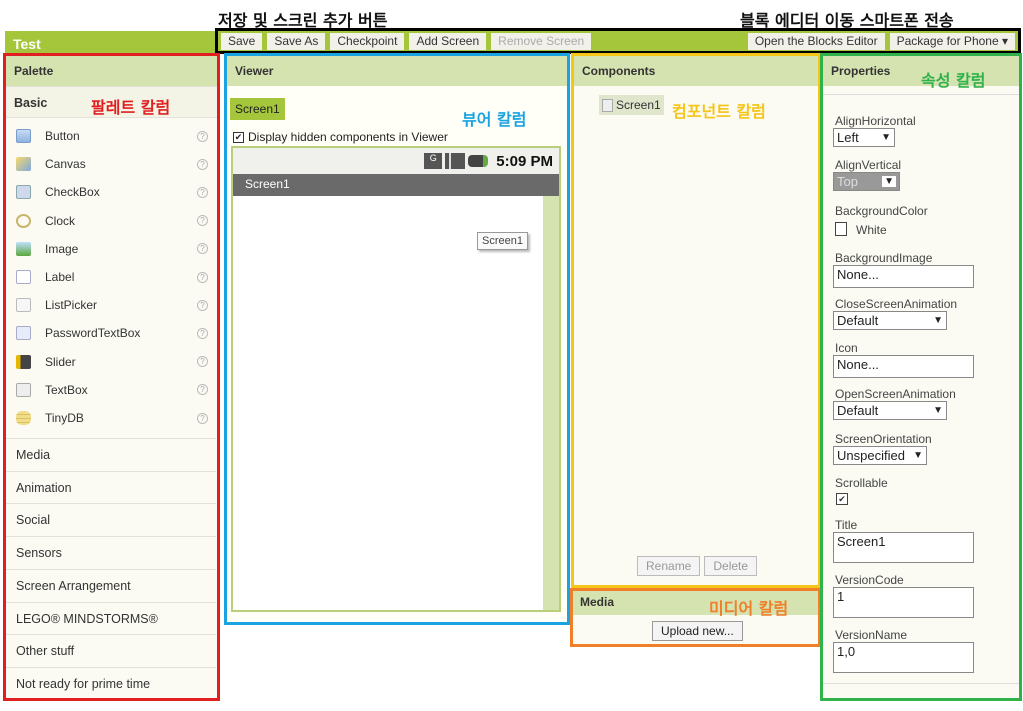 This screenshot has width=1023, height=711. What do you see at coordinates (952, 41) in the screenshot?
I see `package-for-phone-button: Package for Phone ▾` at bounding box center [952, 41].